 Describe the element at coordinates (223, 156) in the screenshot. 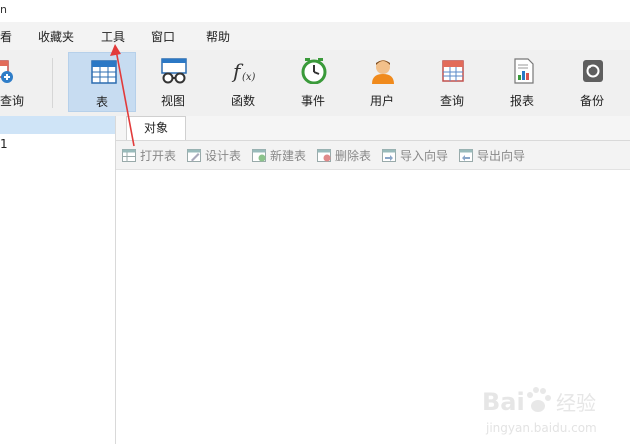

I see `design-table-label: 设计表` at that location.